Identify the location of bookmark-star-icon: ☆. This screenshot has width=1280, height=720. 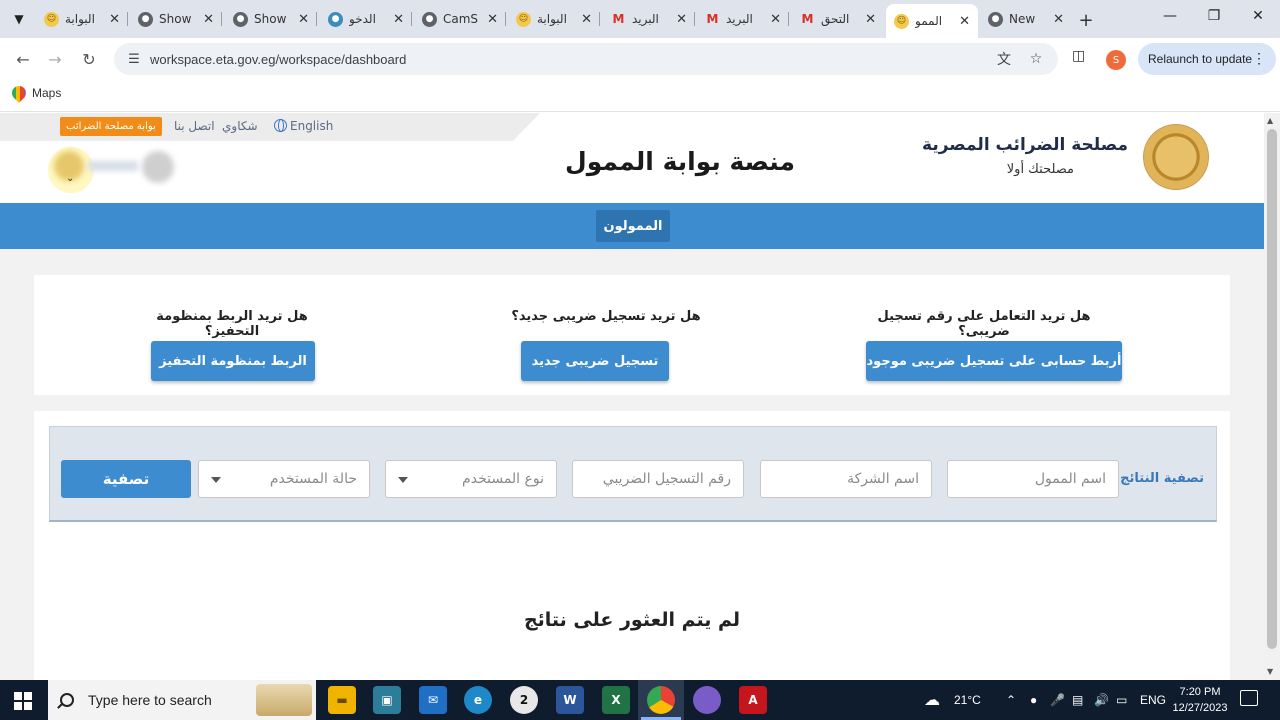
(1036, 59).